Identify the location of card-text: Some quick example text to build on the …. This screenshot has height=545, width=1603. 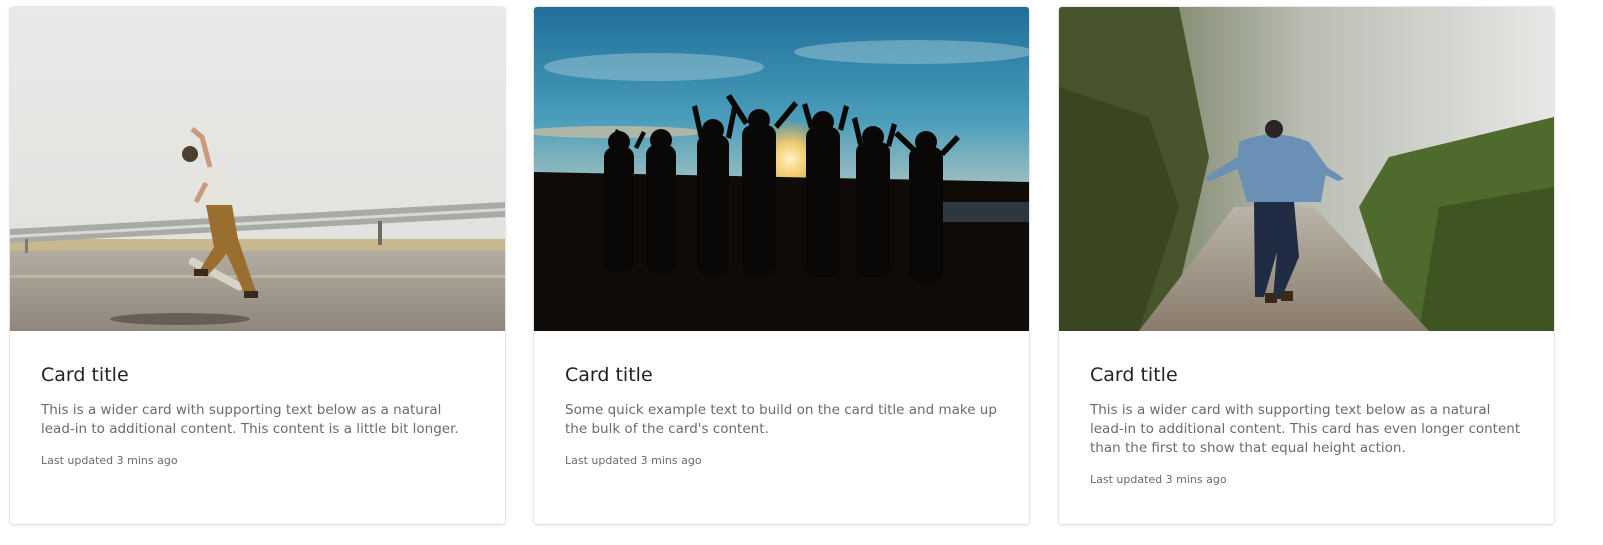
(781, 419).